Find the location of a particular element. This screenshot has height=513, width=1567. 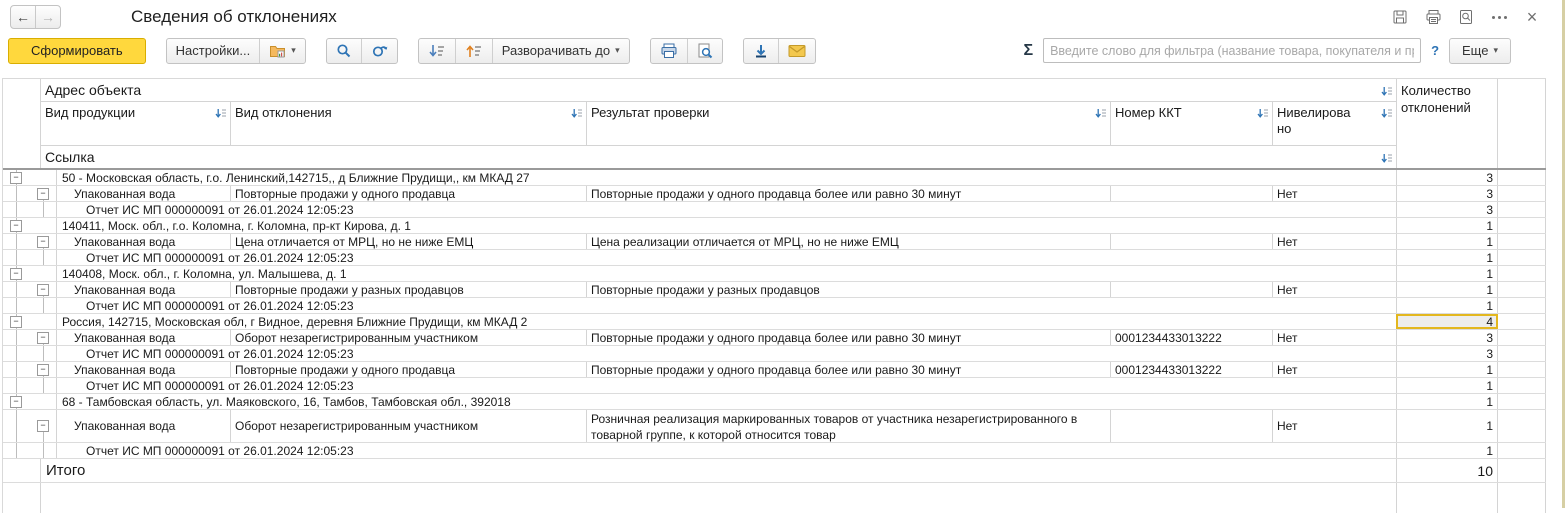

generate-button: Сформировать is located at coordinates (77, 50).